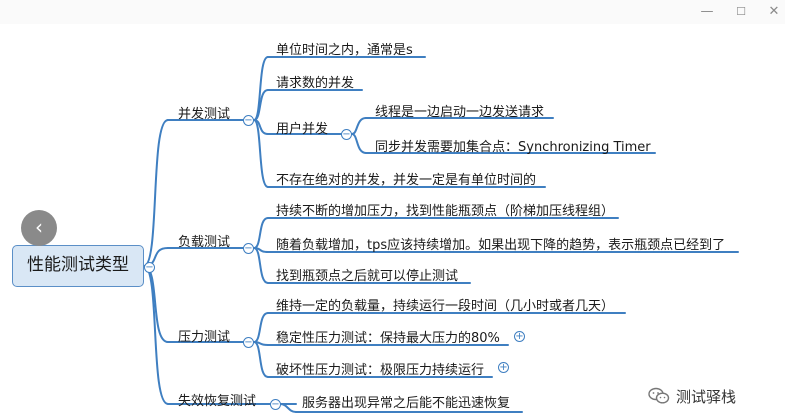 This screenshot has width=785, height=420. What do you see at coordinates (302, 127) in the screenshot?
I see `topic-user-concurrency: 用户并发` at bounding box center [302, 127].